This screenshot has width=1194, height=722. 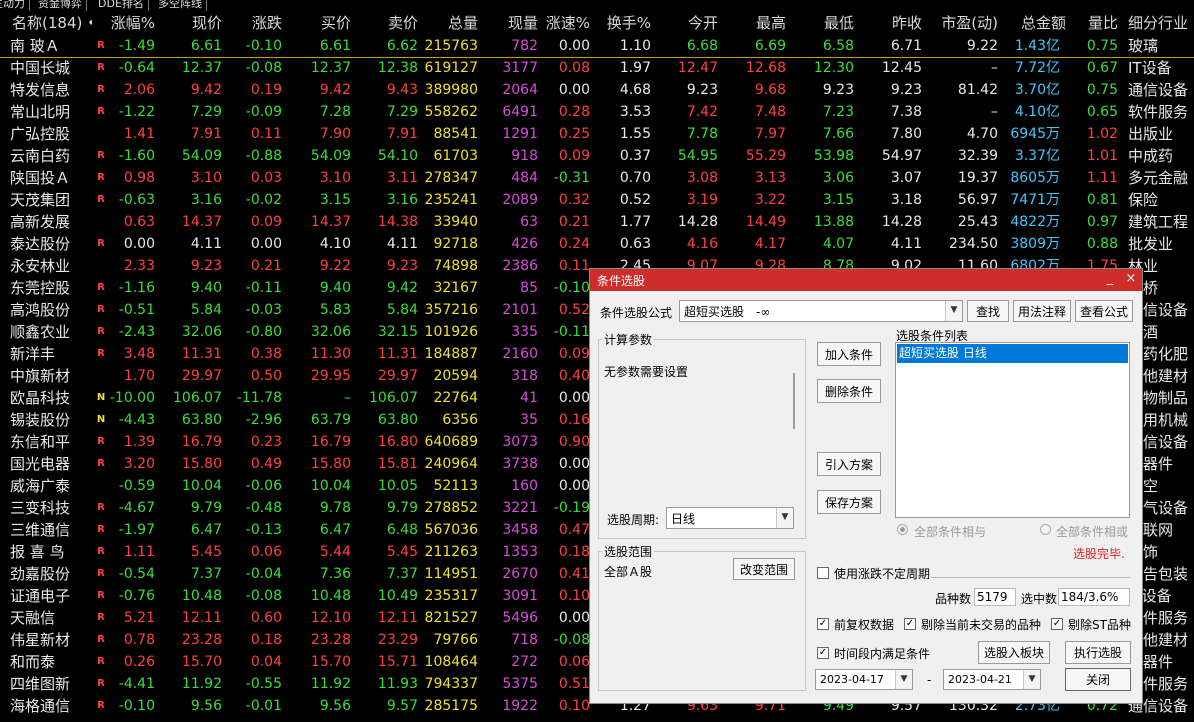 What do you see at coordinates (849, 391) in the screenshot?
I see `delete-condition-button: 删除条件` at bounding box center [849, 391].